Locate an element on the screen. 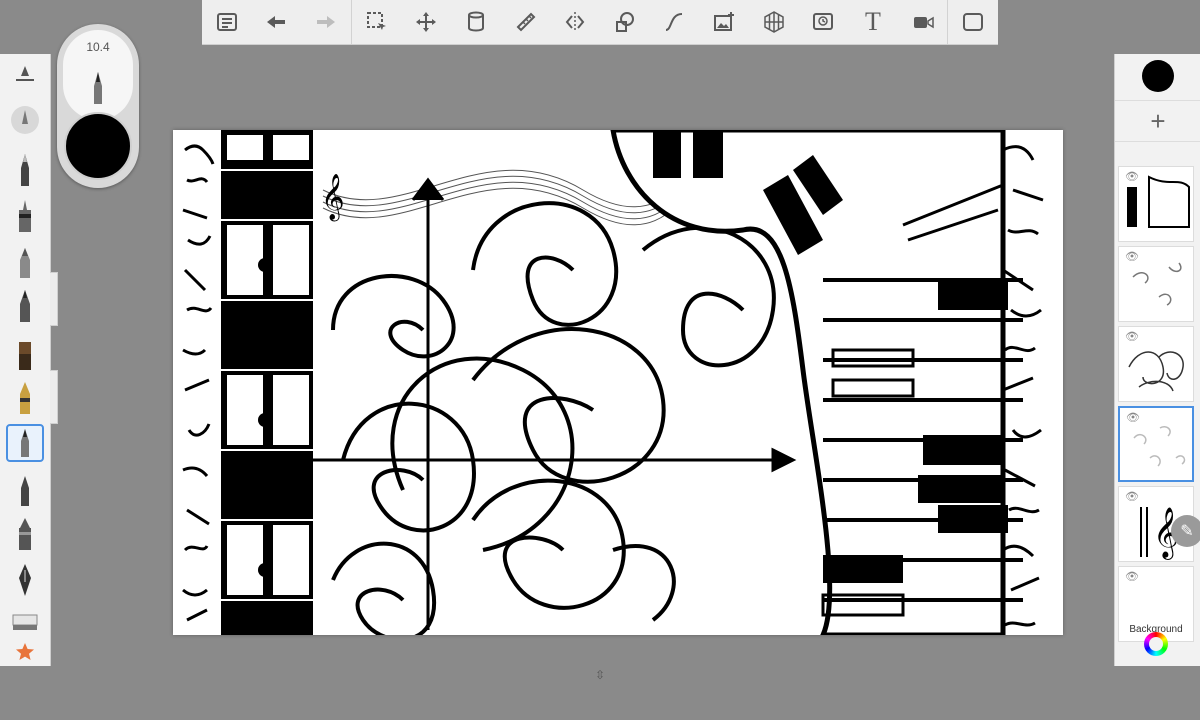 This screenshot has width=1200, height=720. fill-icon is located at coordinates (476, 22).